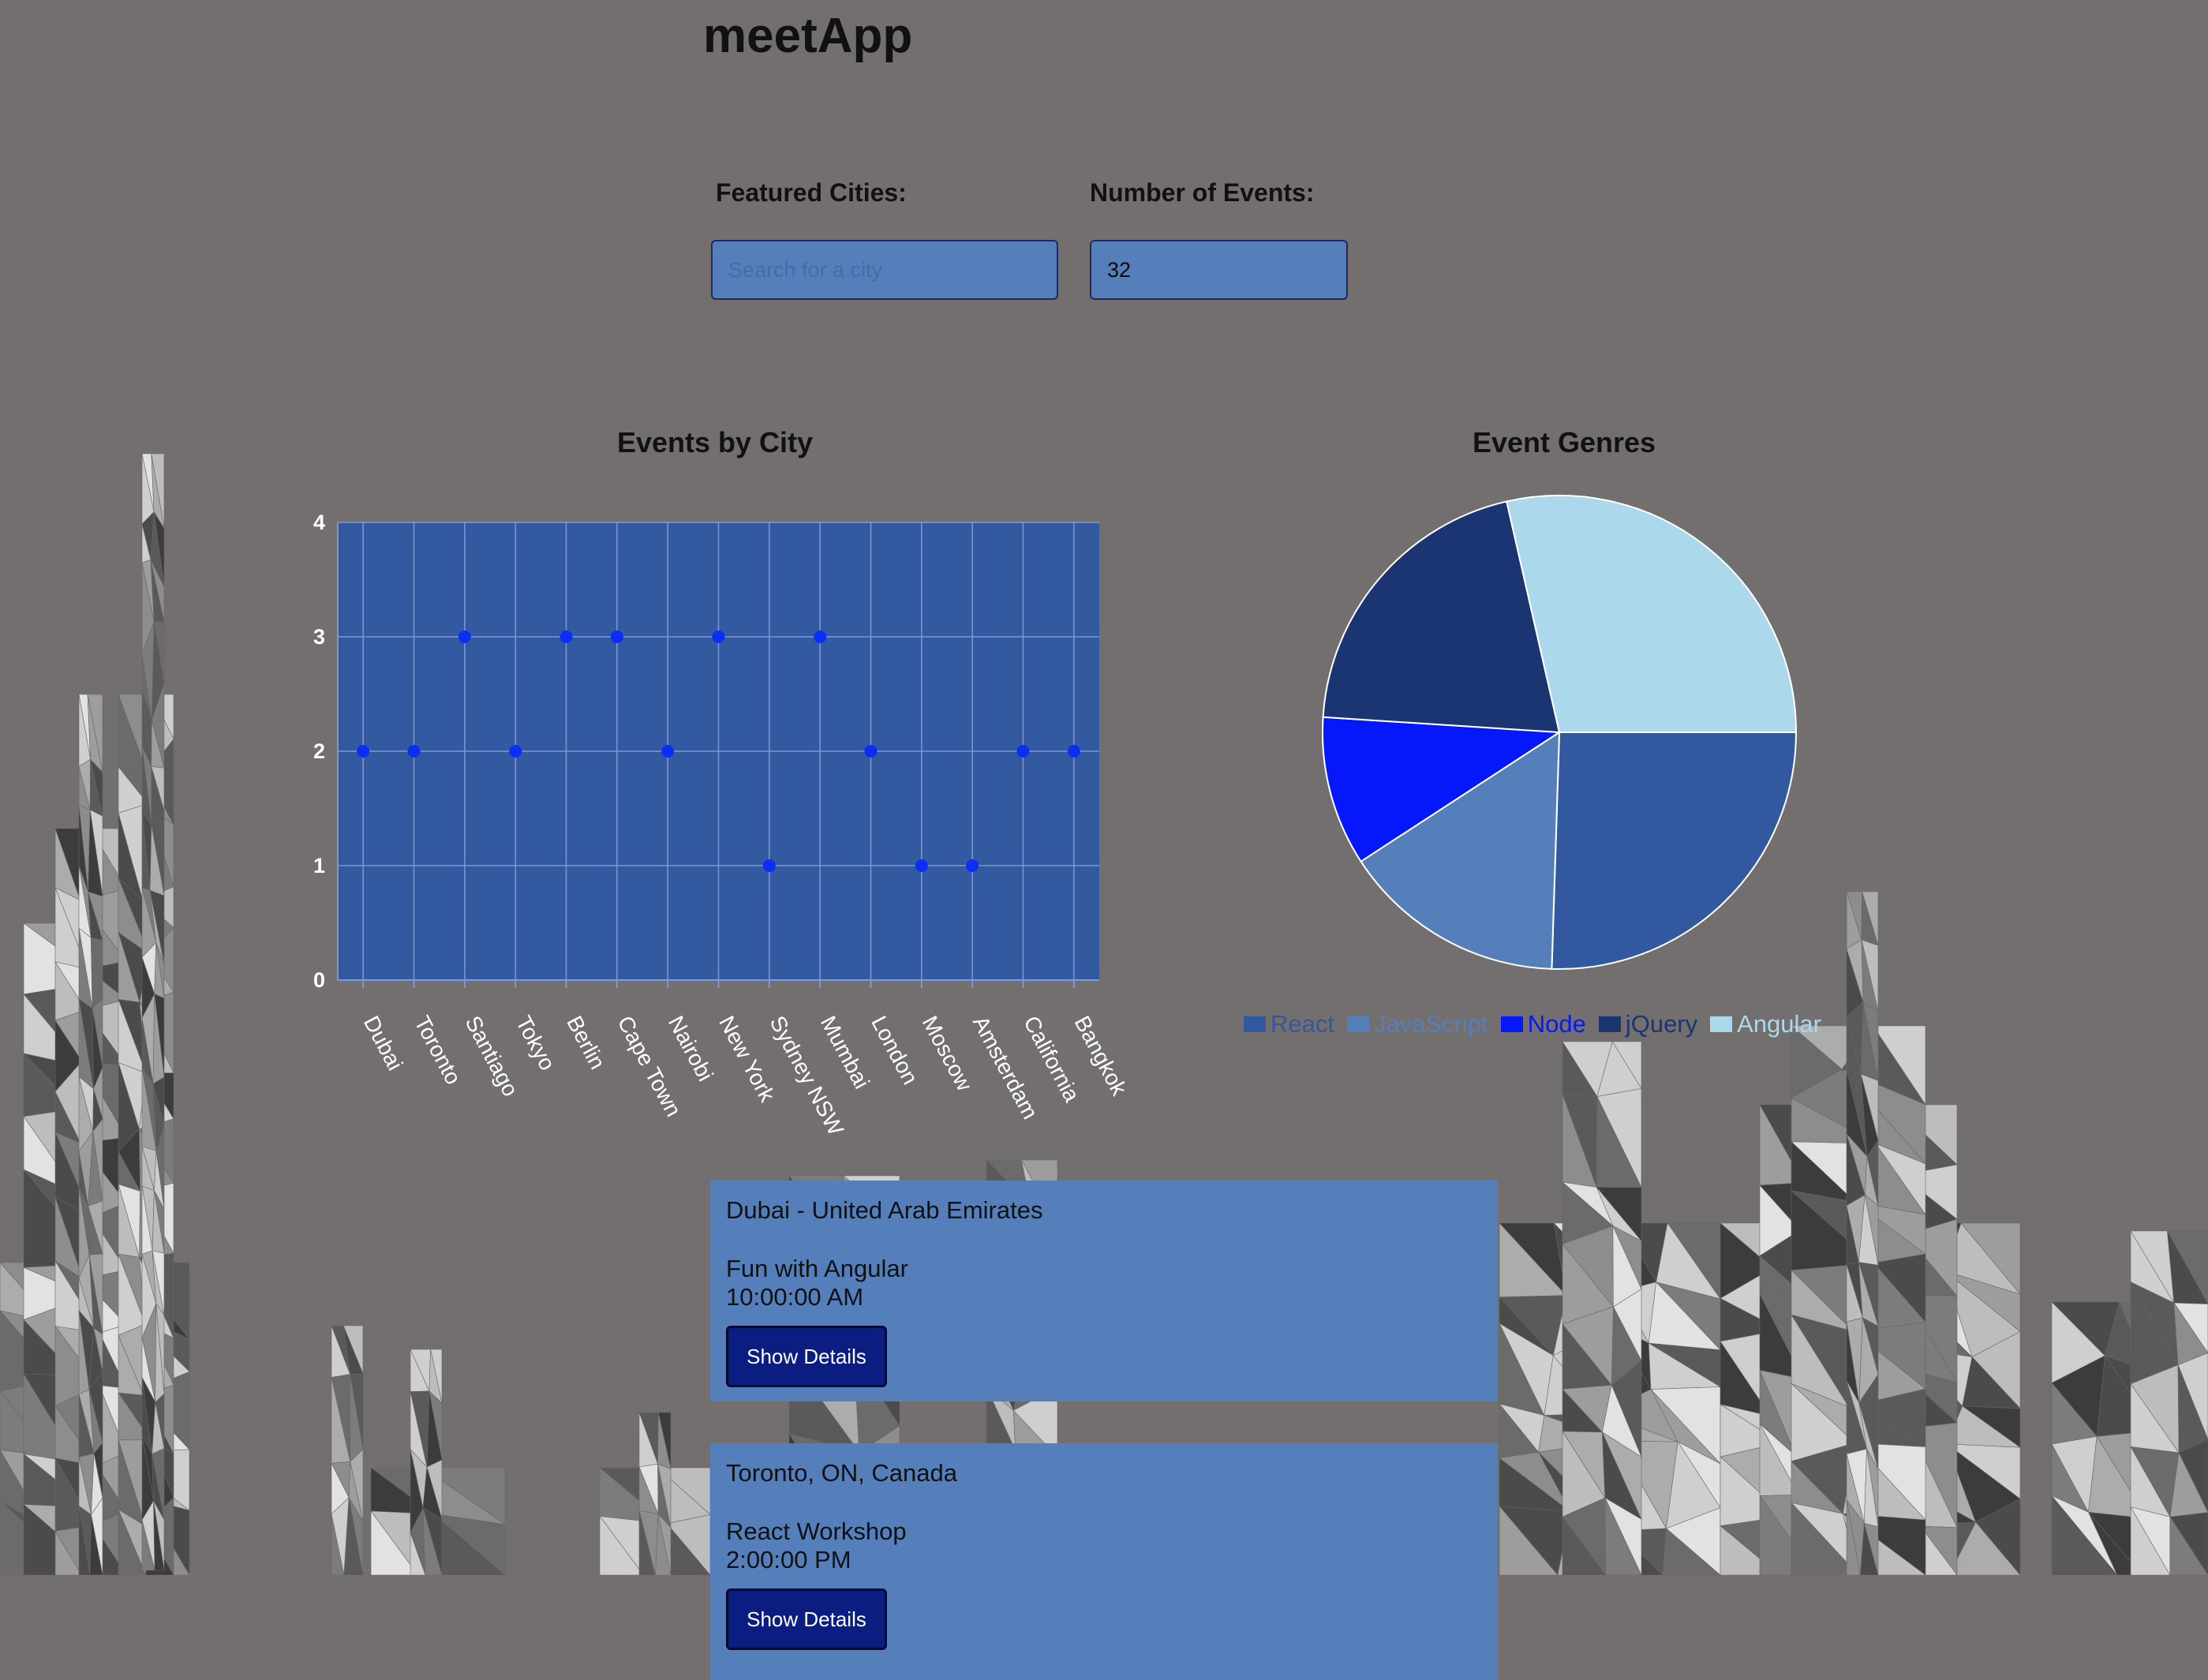 The height and width of the screenshot is (1680, 2208). I want to click on city-search-input, so click(884, 270).